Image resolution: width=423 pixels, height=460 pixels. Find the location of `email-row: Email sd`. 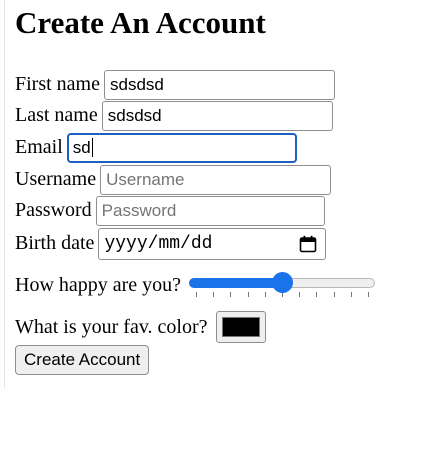

email-row: Email sd is located at coordinates (156, 147).